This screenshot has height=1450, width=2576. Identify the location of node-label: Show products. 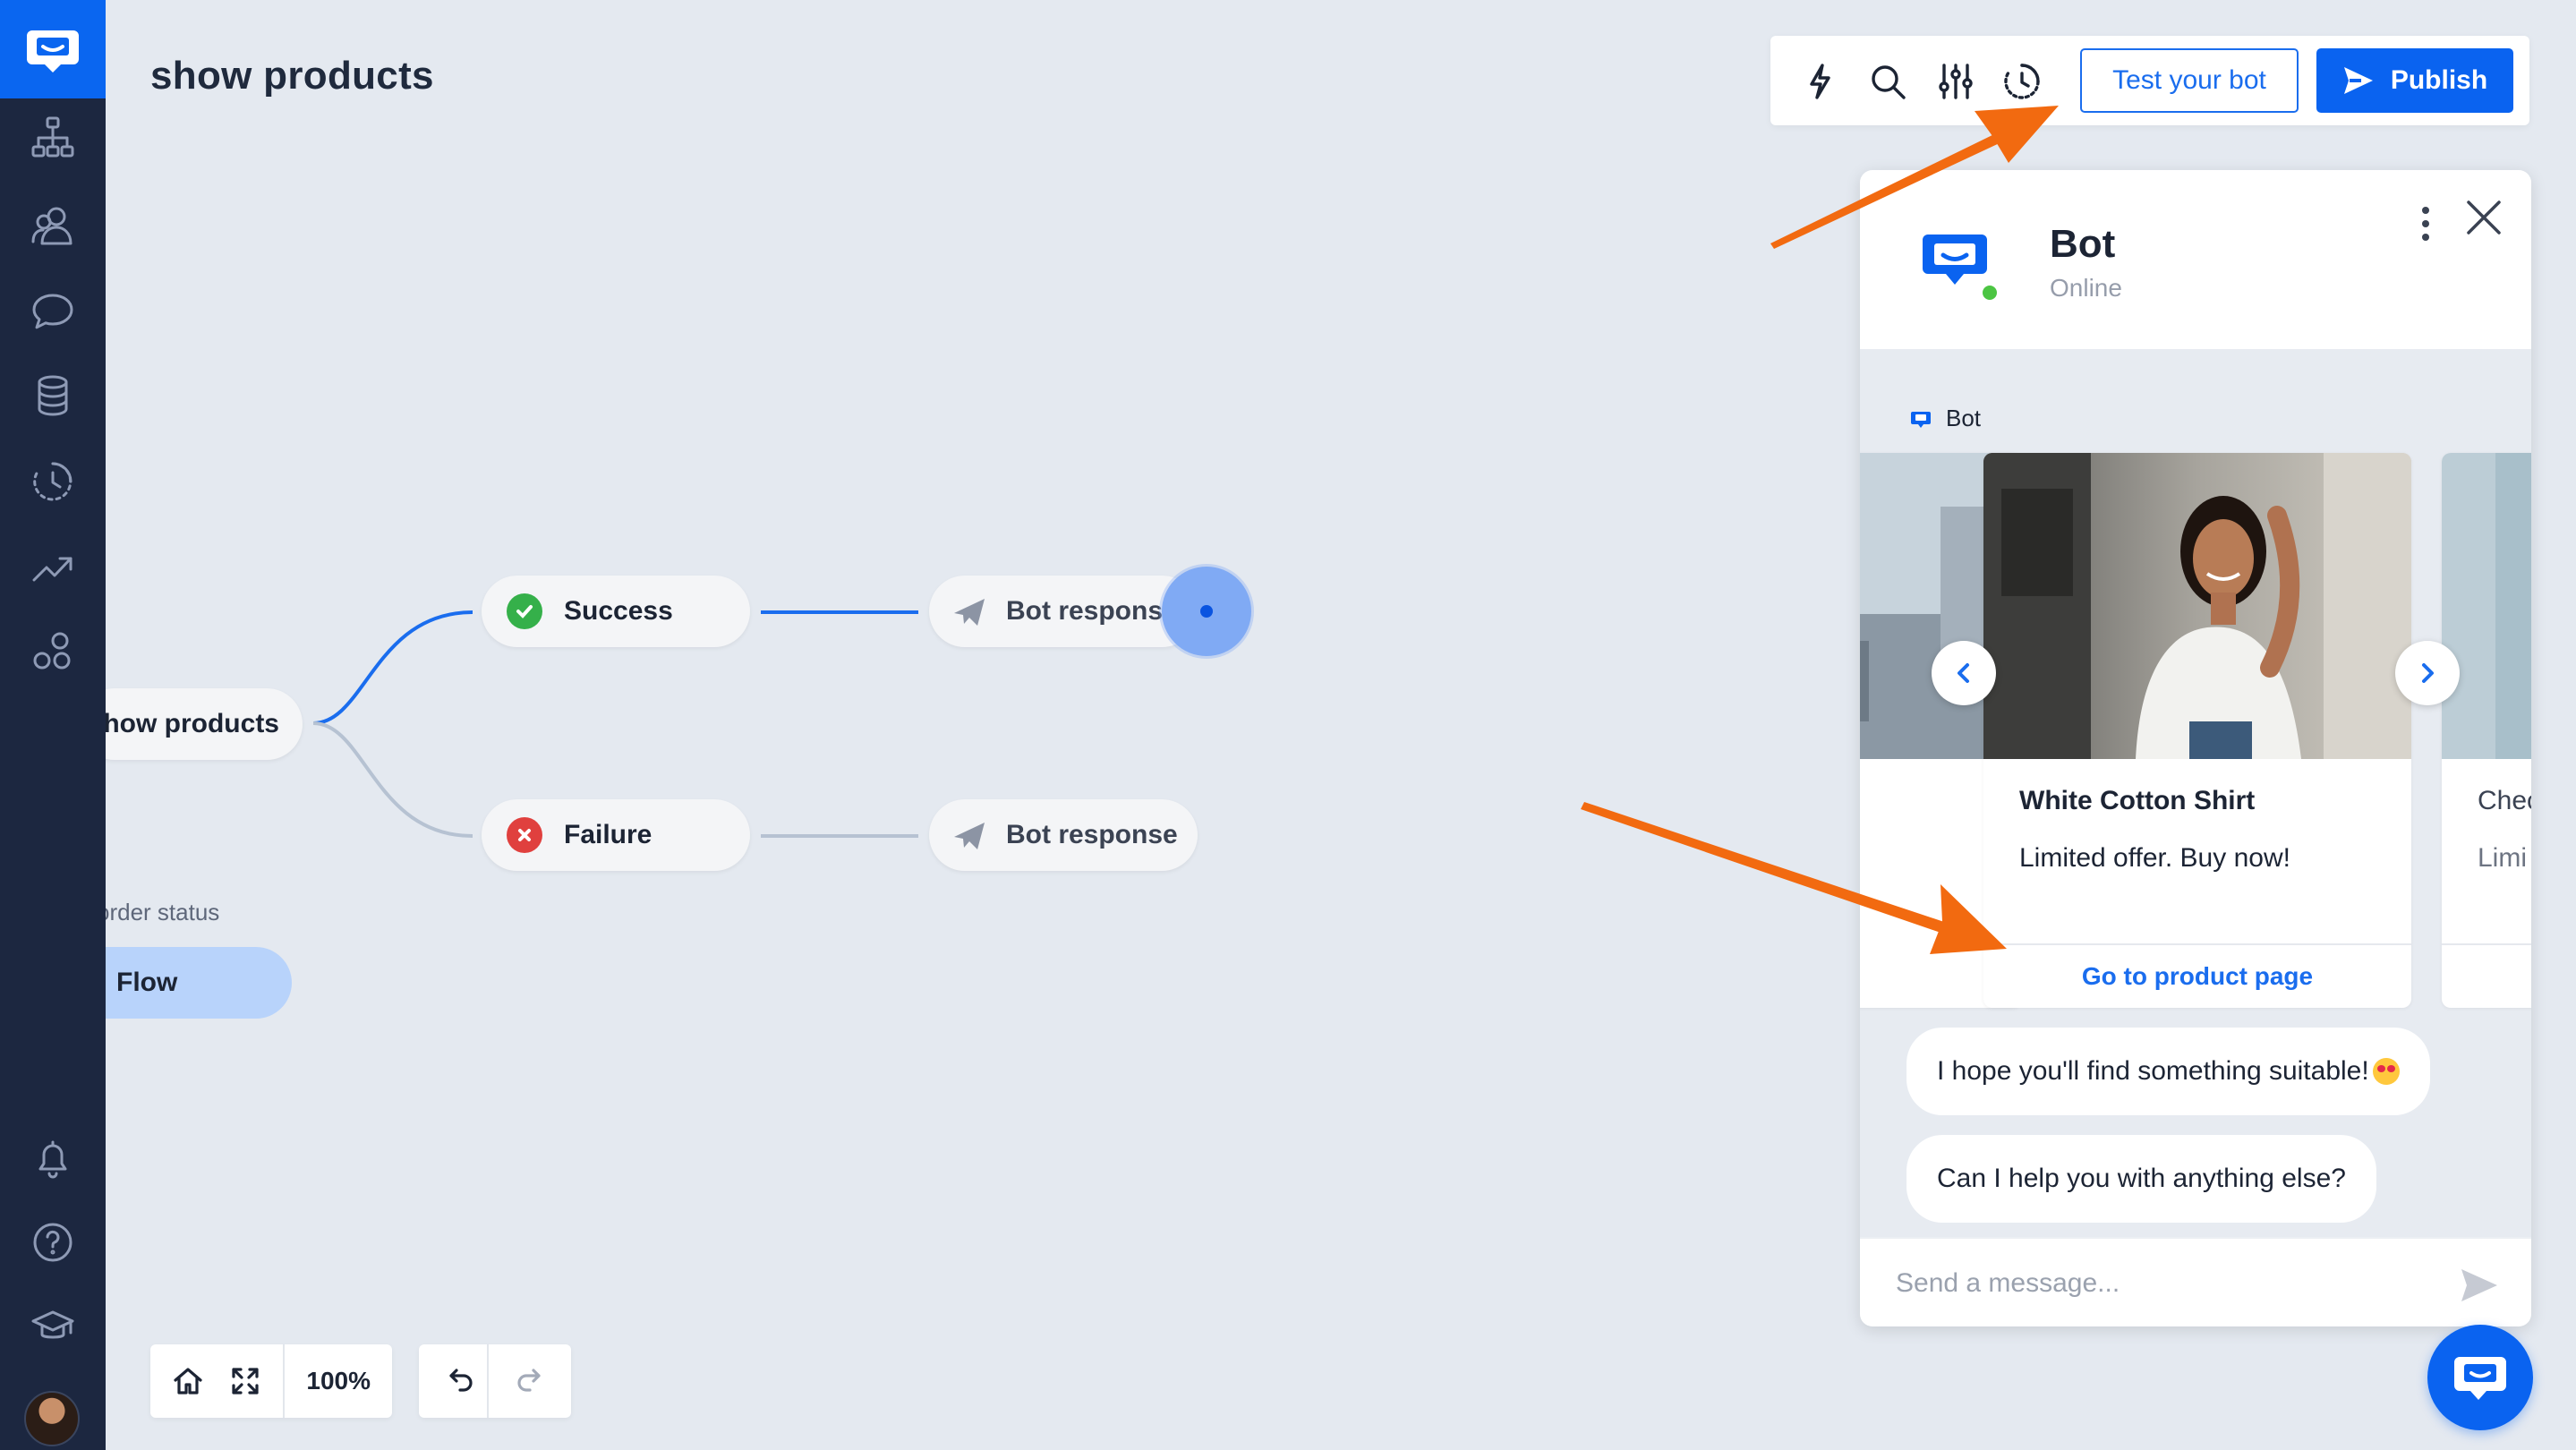
(192, 723).